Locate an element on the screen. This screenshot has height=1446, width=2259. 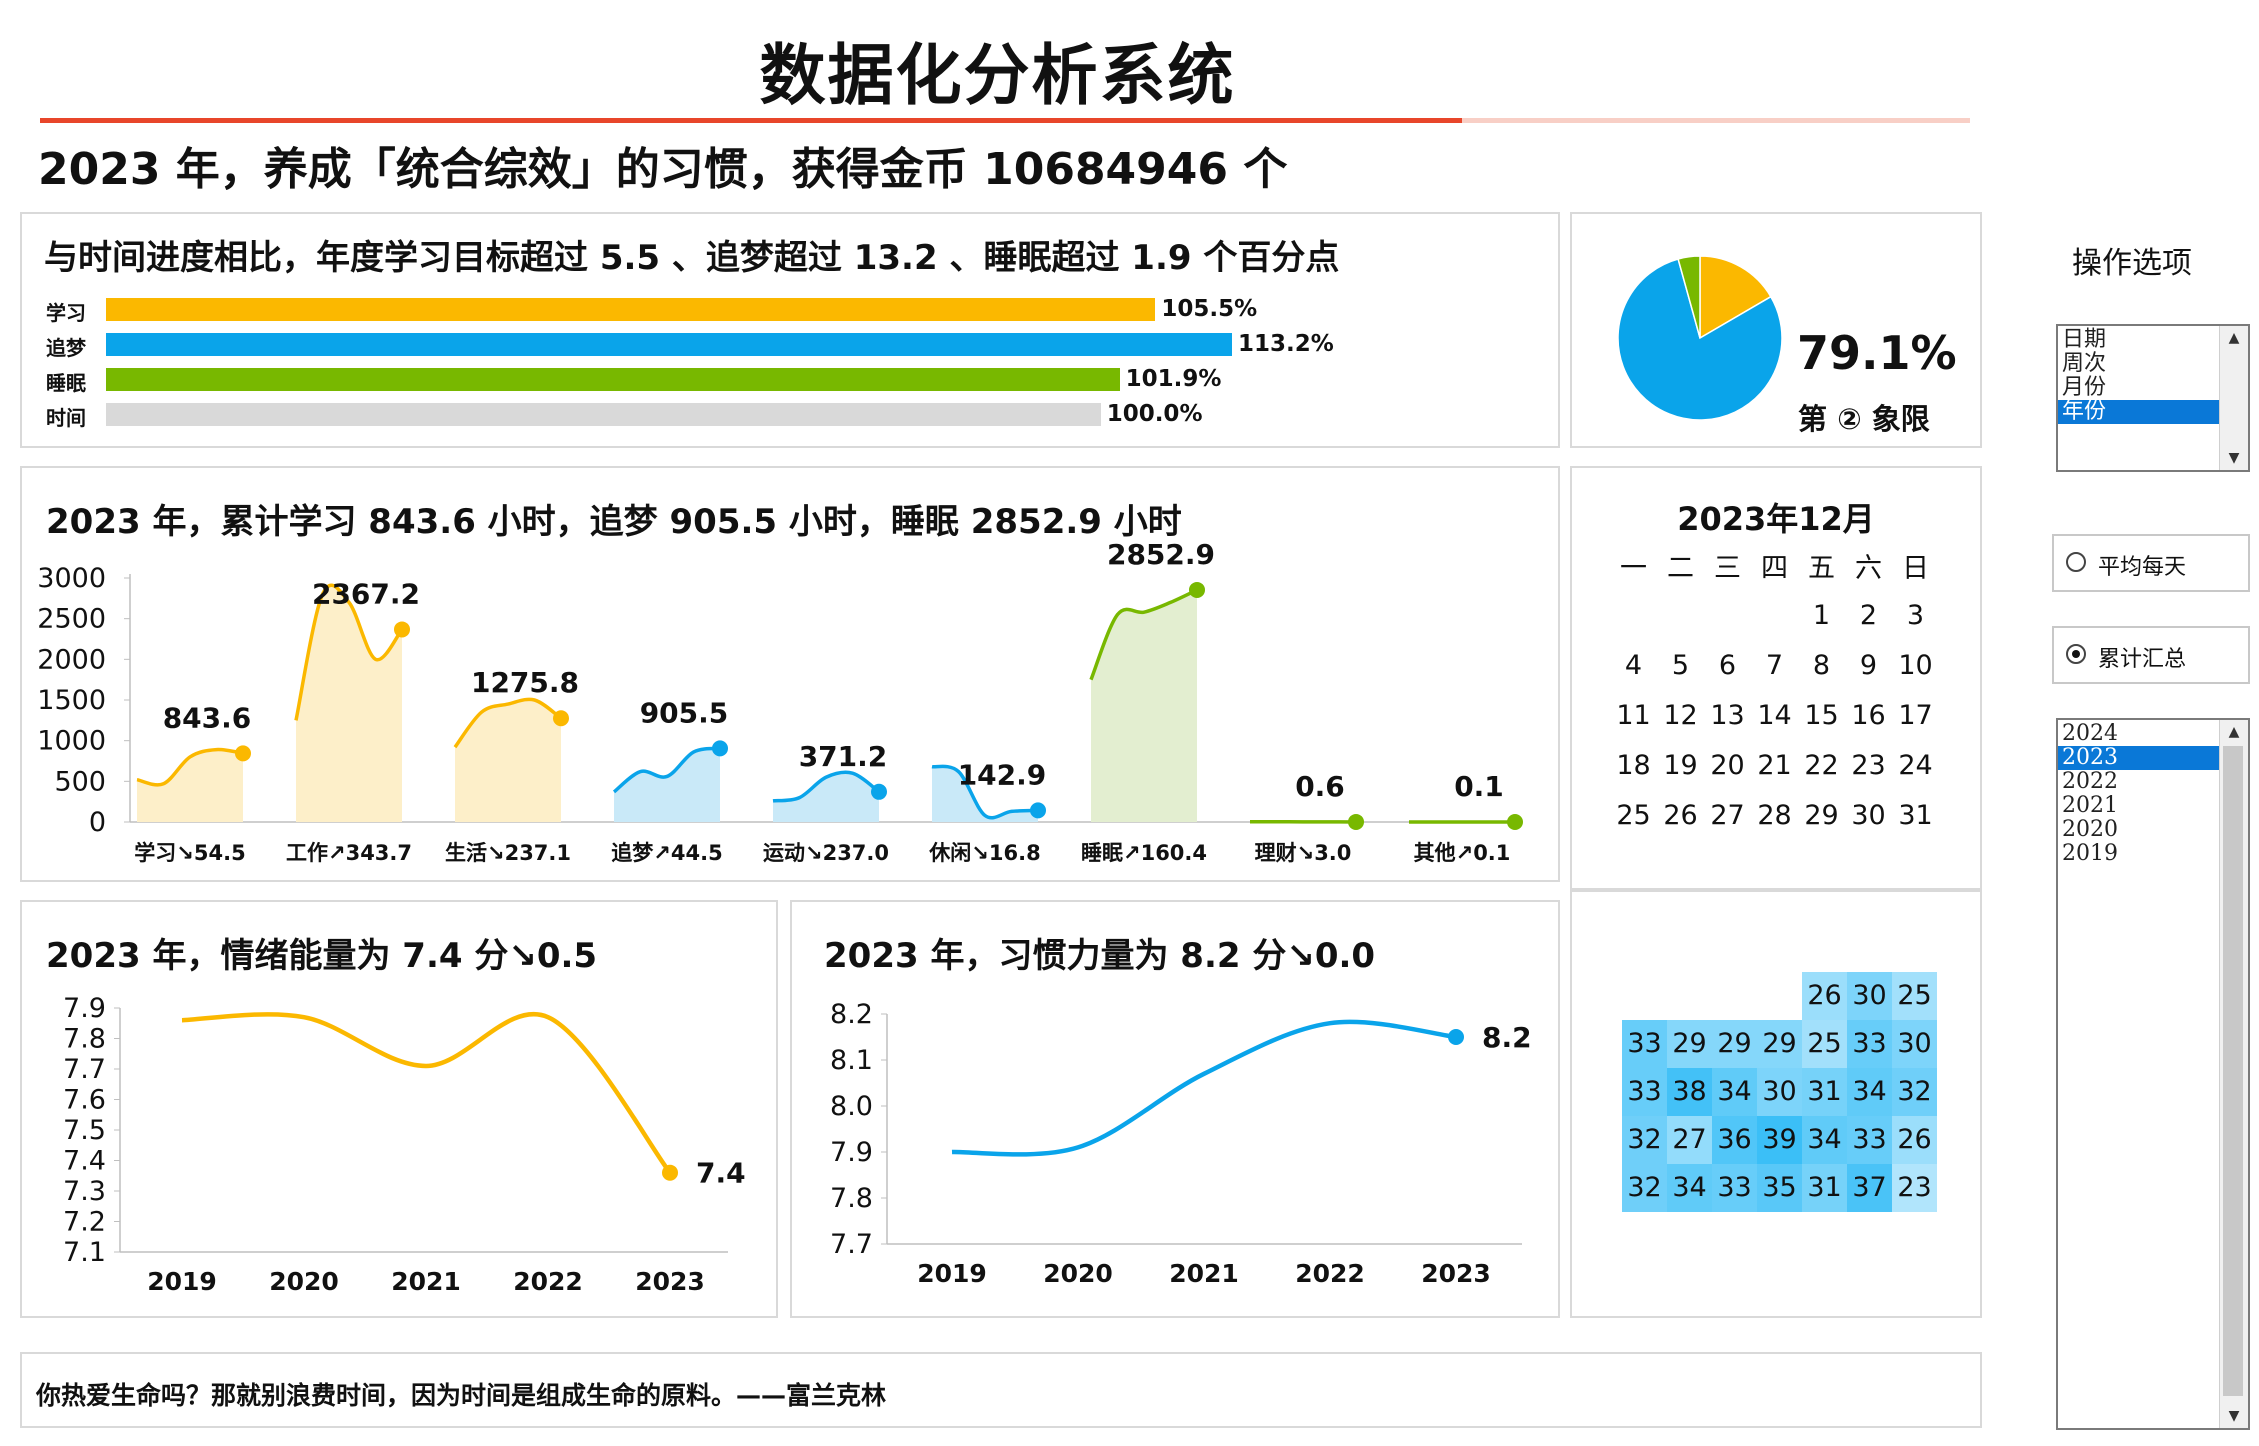
pie-panel: 79.1% 第 ② 象限 is located at coordinates (1776, 330).